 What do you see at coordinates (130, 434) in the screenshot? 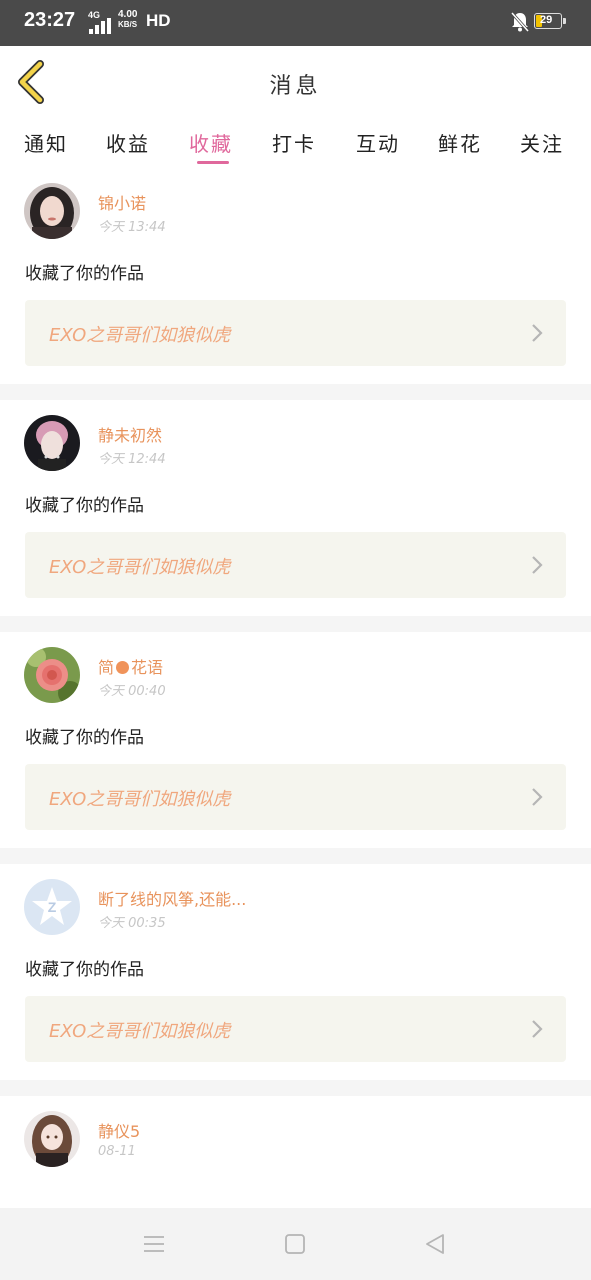
I see `username: 静未初然` at bounding box center [130, 434].